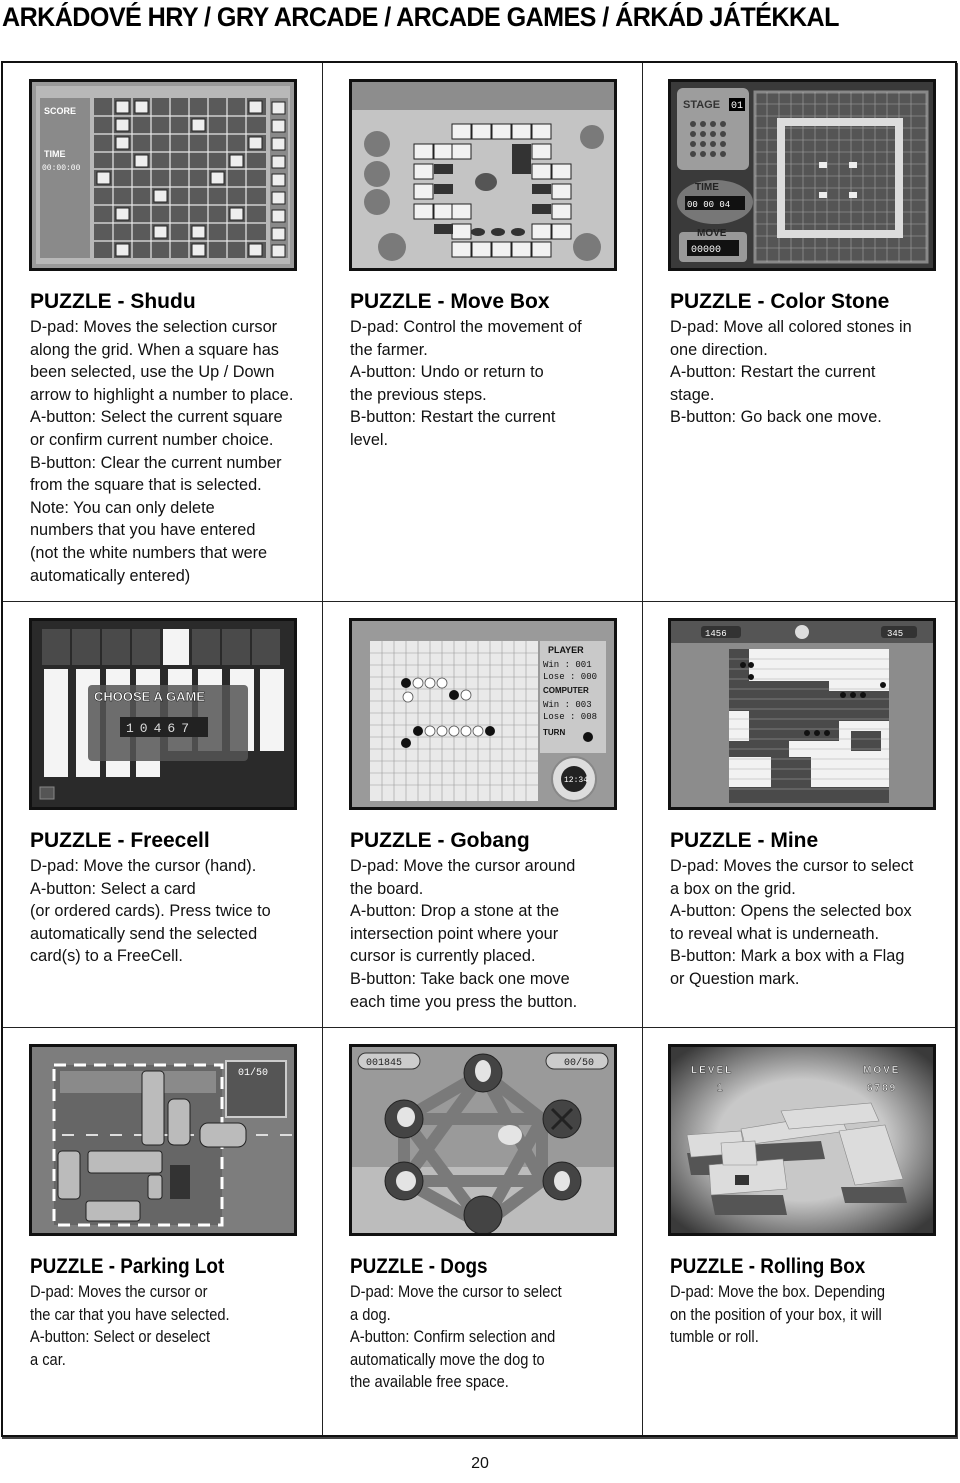  Describe the element at coordinates (714, 1337) in the screenshot. I see `desc-line: tumble or roll.` at that location.